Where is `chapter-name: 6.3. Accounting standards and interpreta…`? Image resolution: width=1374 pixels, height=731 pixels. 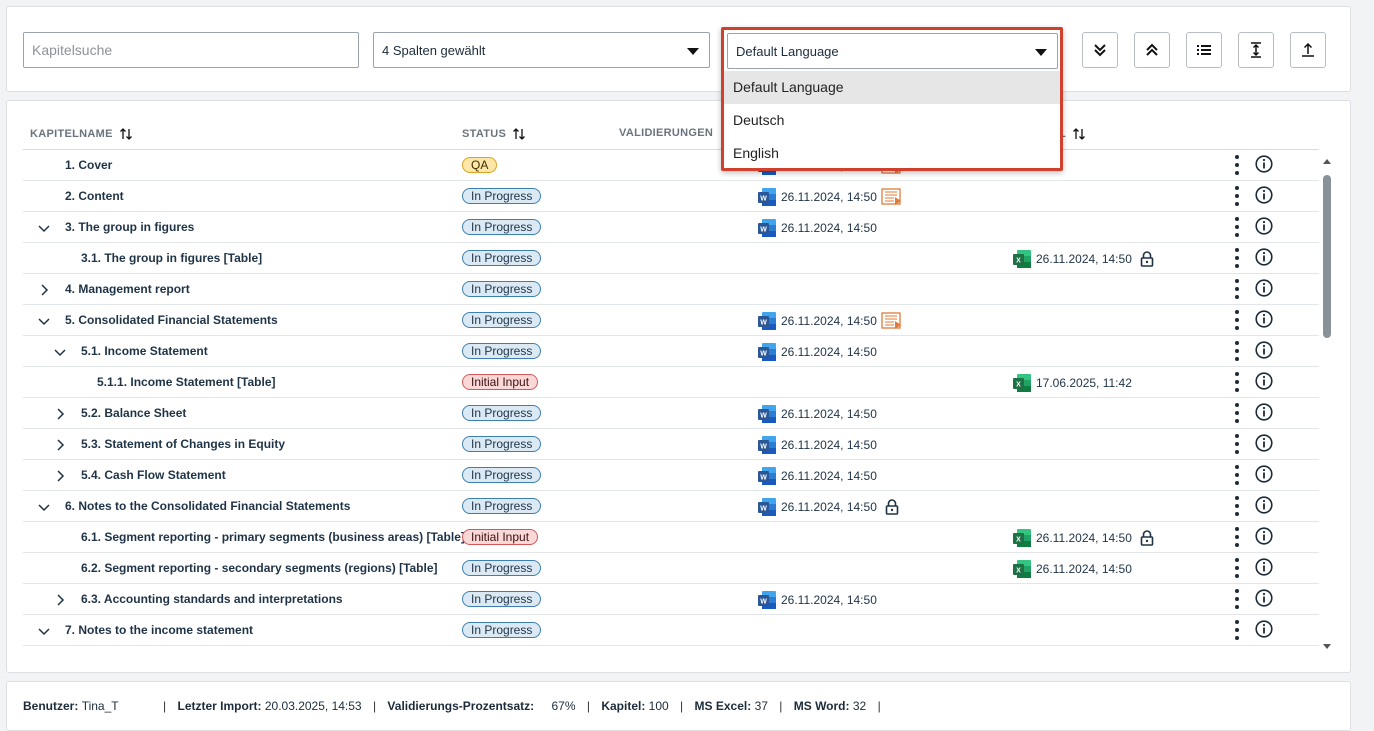 chapter-name: 6.3. Accounting standards and interpreta… is located at coordinates (212, 599).